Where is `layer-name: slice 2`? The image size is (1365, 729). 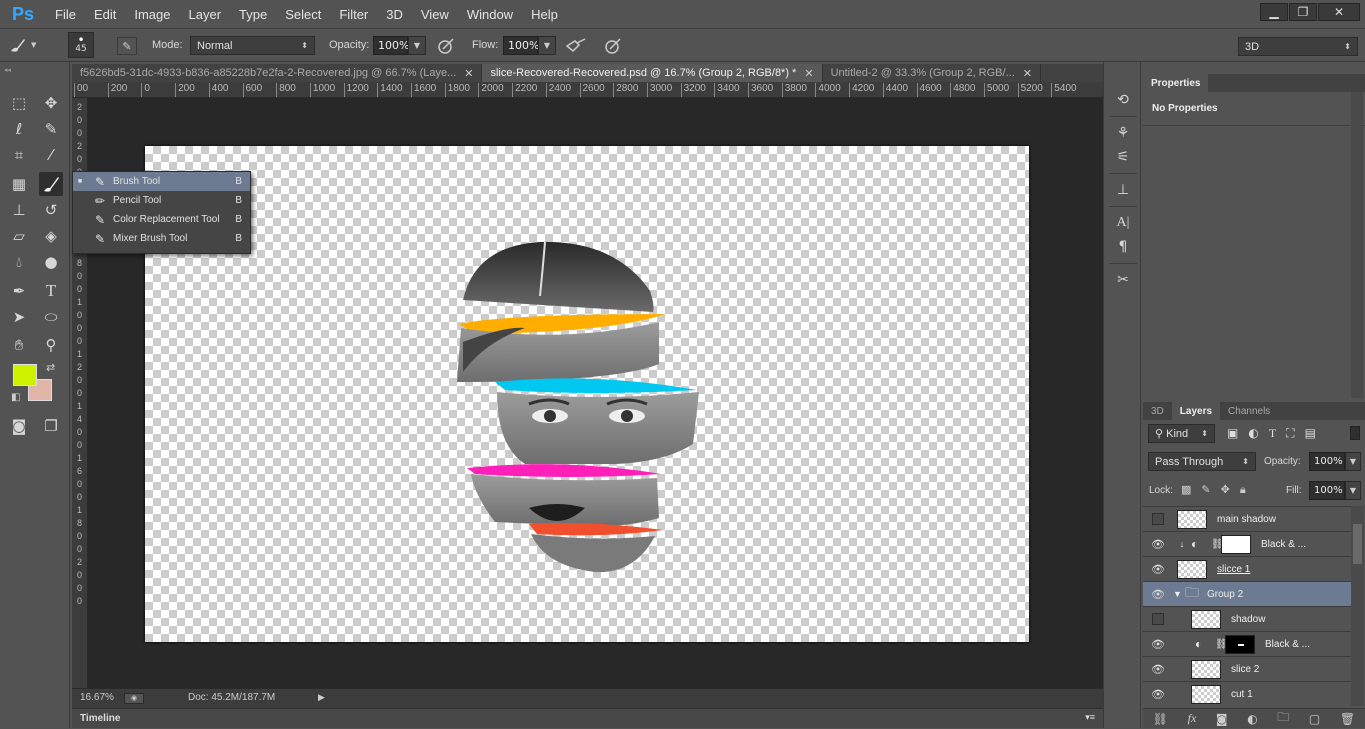 layer-name: slice 2 is located at coordinates (1245, 669).